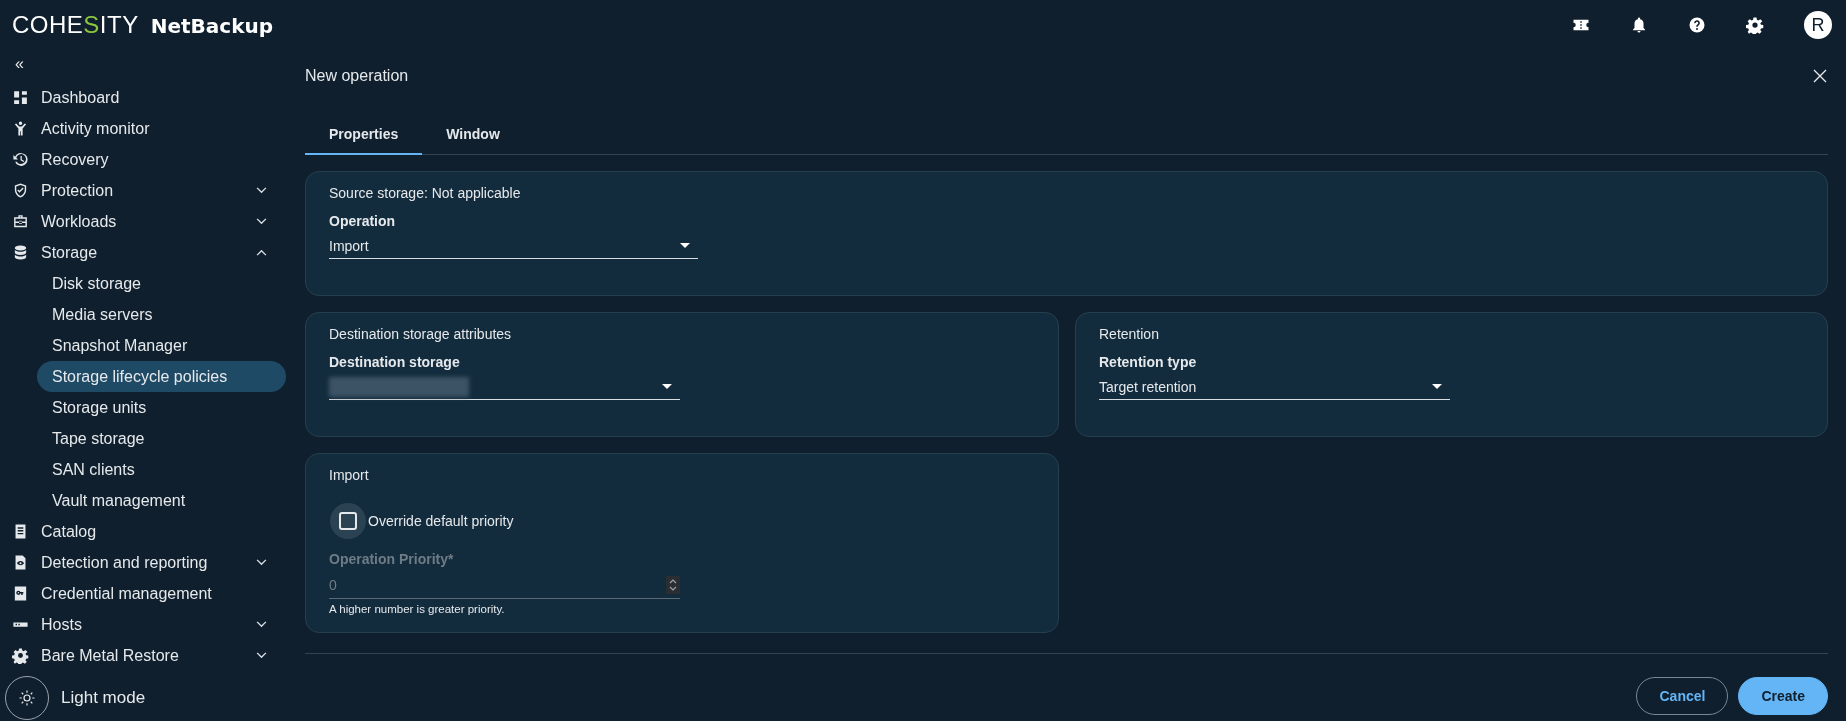 The image size is (1846, 721). Describe the element at coordinates (364, 135) in the screenshot. I see `tab: Properties` at that location.